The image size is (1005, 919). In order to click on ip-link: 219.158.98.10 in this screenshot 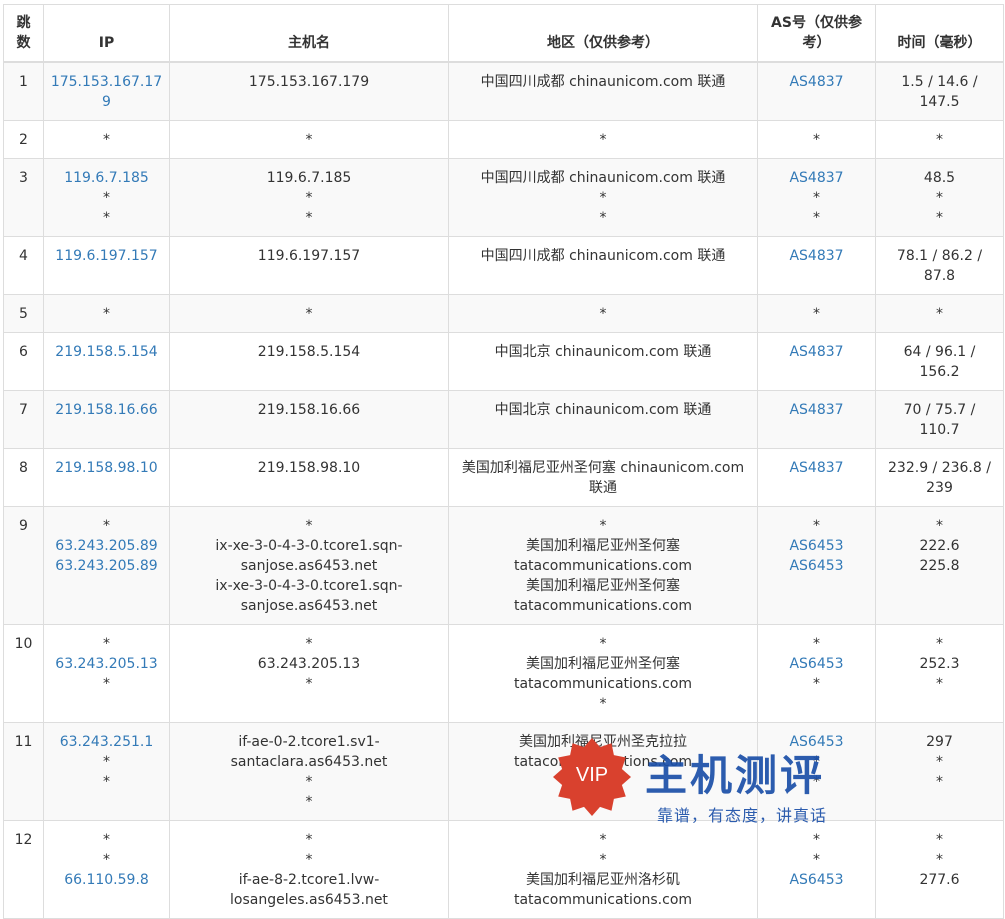, I will do `click(106, 468)`.